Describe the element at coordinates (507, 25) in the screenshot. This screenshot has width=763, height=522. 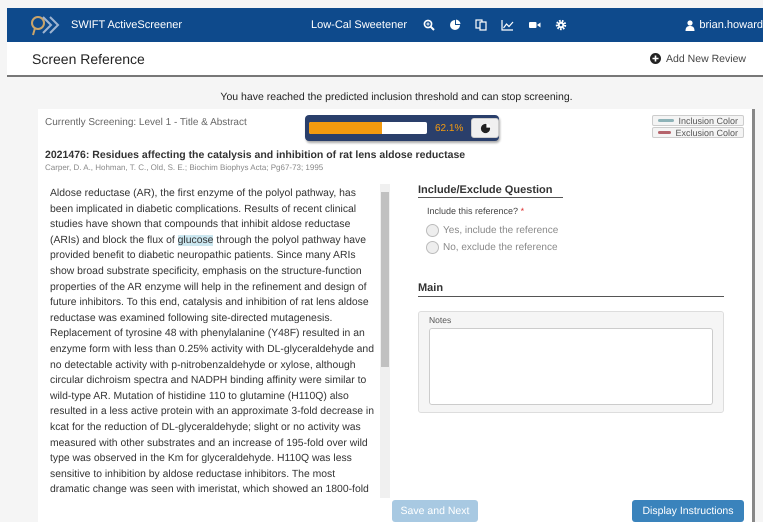
I see `line-chart-icon` at that location.